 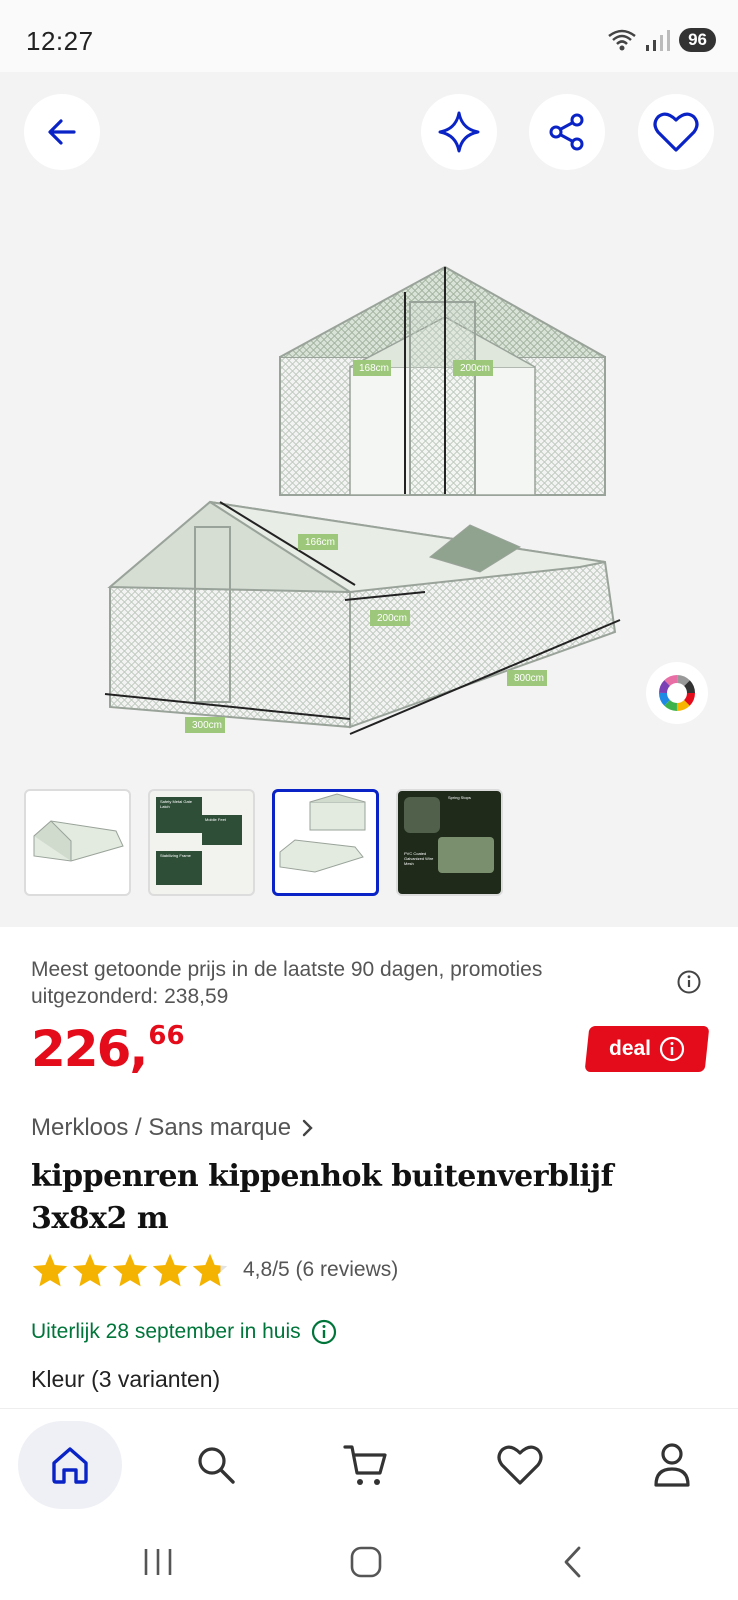 What do you see at coordinates (373, 368) in the screenshot?
I see `dimension-label: 168cm` at bounding box center [373, 368].